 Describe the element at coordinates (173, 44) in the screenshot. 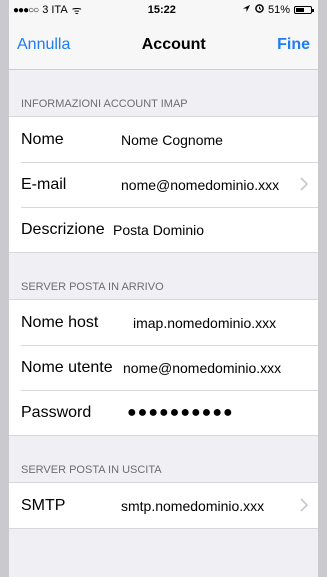

I see `page-title: Account` at that location.